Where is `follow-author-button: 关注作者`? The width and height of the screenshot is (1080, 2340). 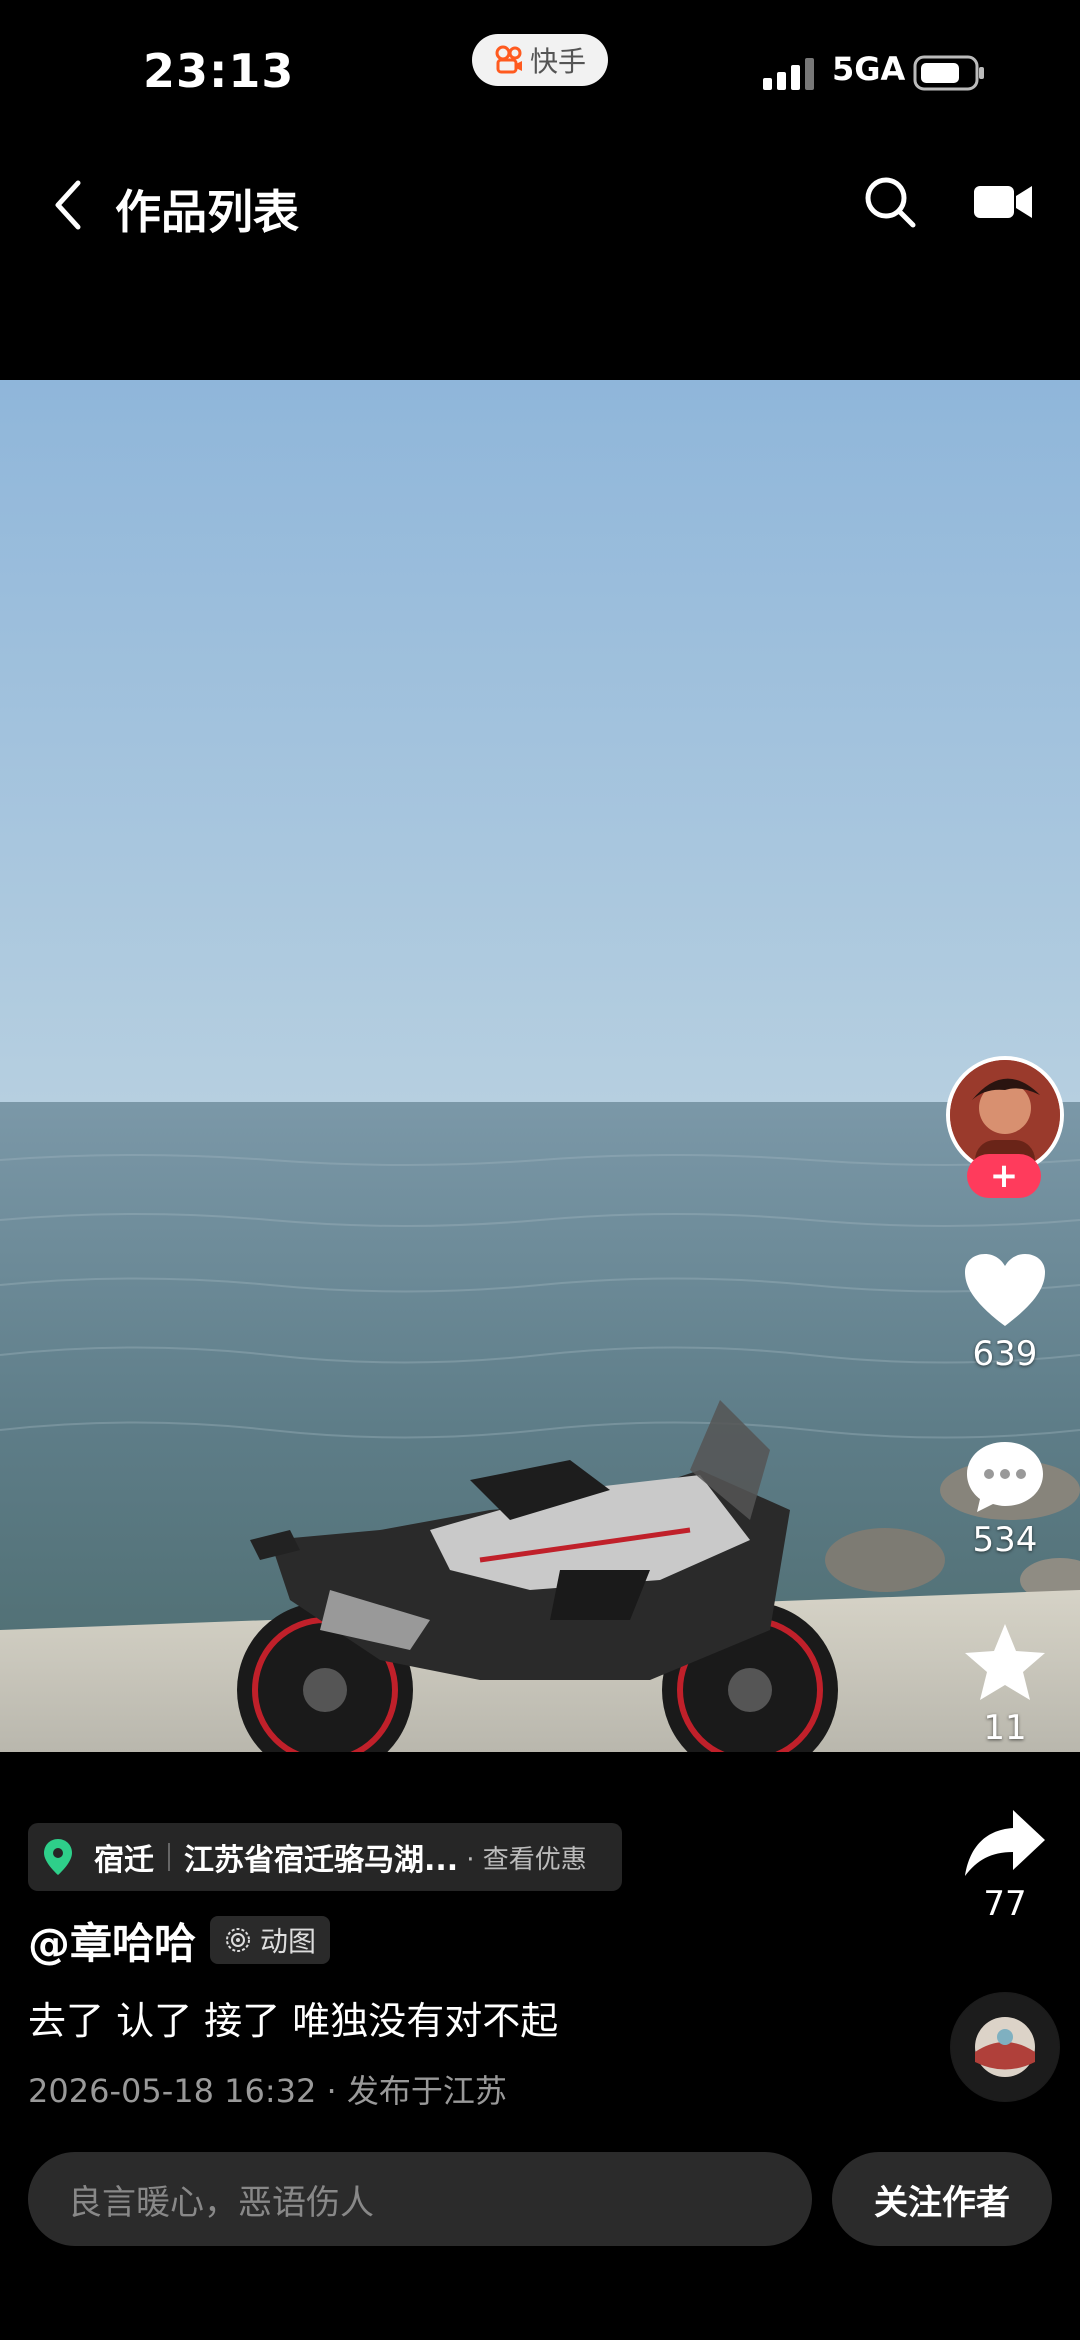 follow-author-button: 关注作者 is located at coordinates (942, 2199).